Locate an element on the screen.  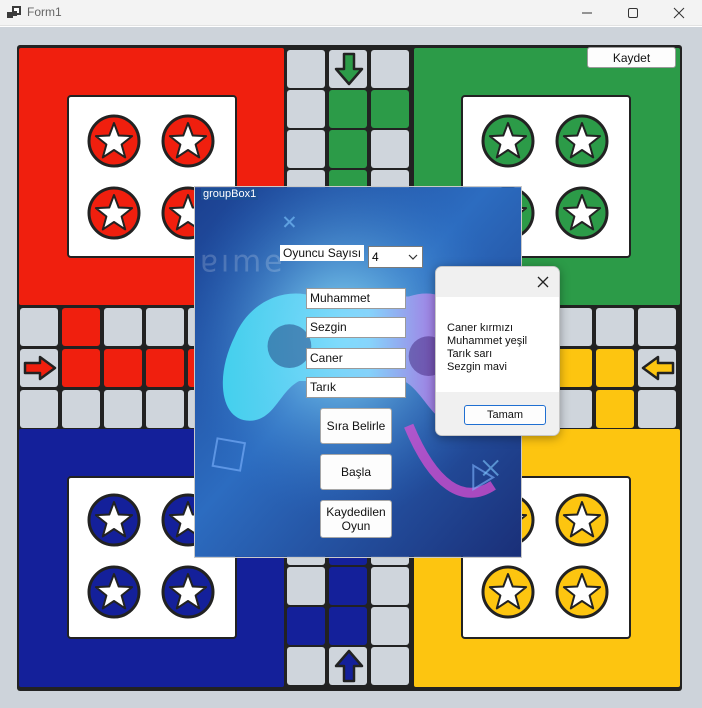
player-count-select: 4 is located at coordinates (395, 257).